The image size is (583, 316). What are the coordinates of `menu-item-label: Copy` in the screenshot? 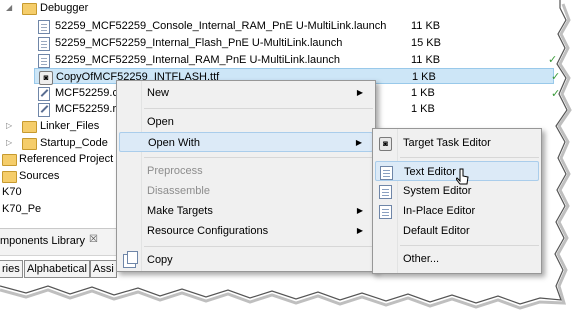 It's located at (160, 260).